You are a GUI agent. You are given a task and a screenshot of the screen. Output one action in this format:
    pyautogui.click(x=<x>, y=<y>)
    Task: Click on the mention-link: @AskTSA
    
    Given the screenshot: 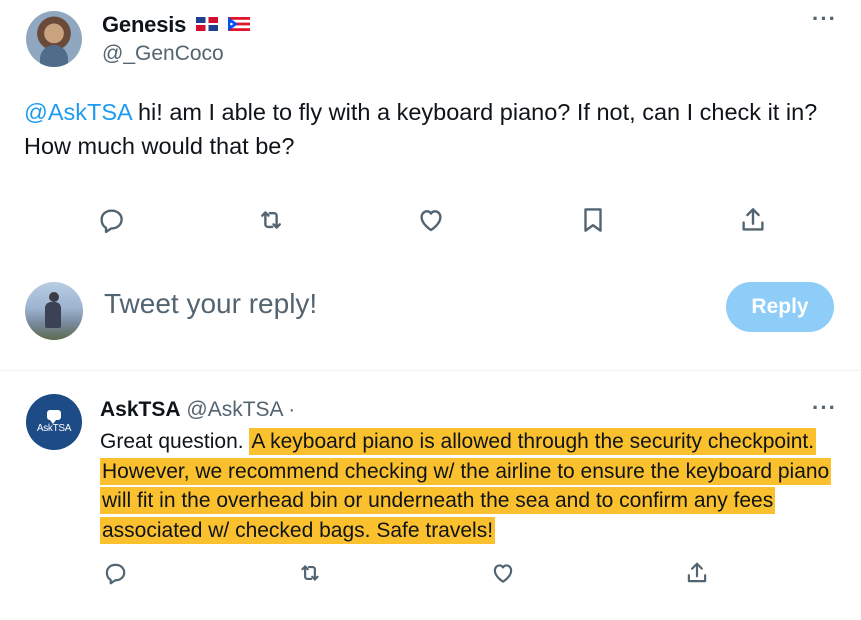 What is the action you would take?
    pyautogui.click(x=77, y=112)
    